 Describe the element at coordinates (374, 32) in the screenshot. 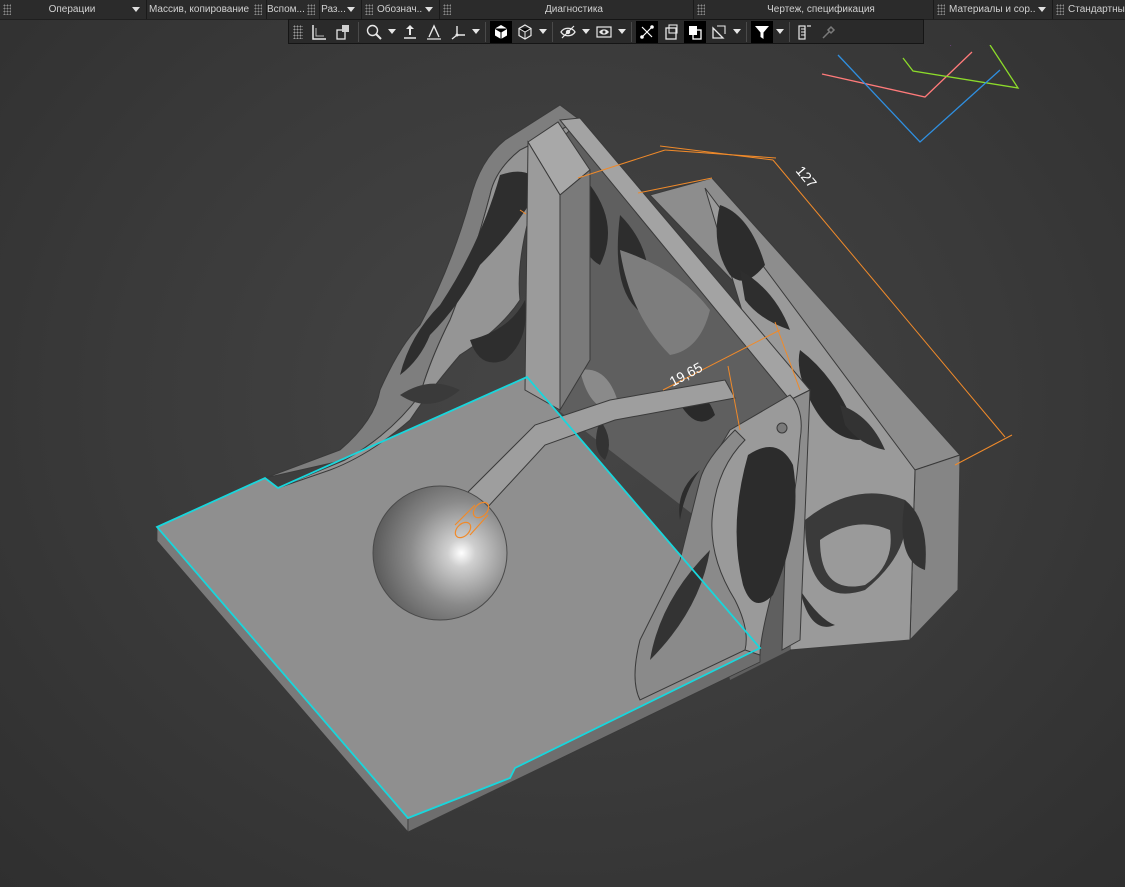

I see `zoom-icon` at that location.